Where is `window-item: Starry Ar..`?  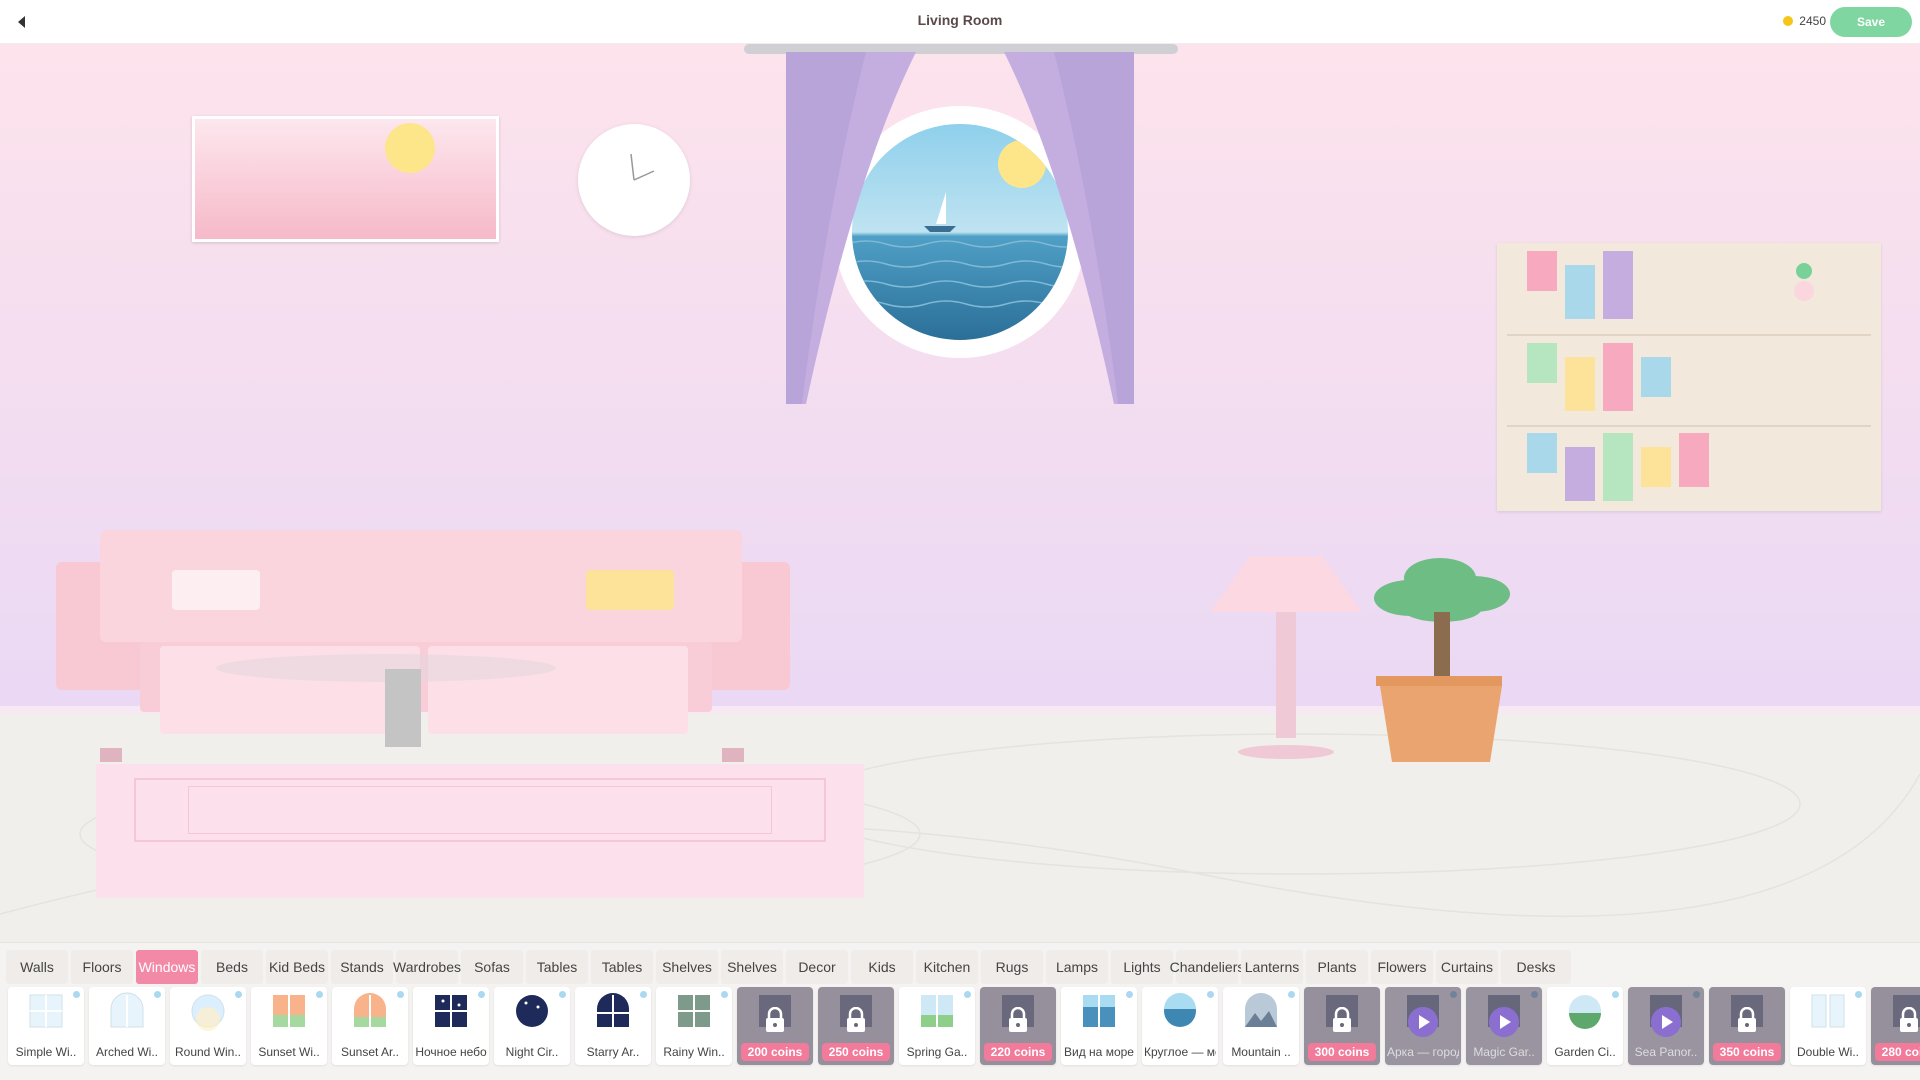
window-item: Starry Ar.. is located at coordinates (613, 1026).